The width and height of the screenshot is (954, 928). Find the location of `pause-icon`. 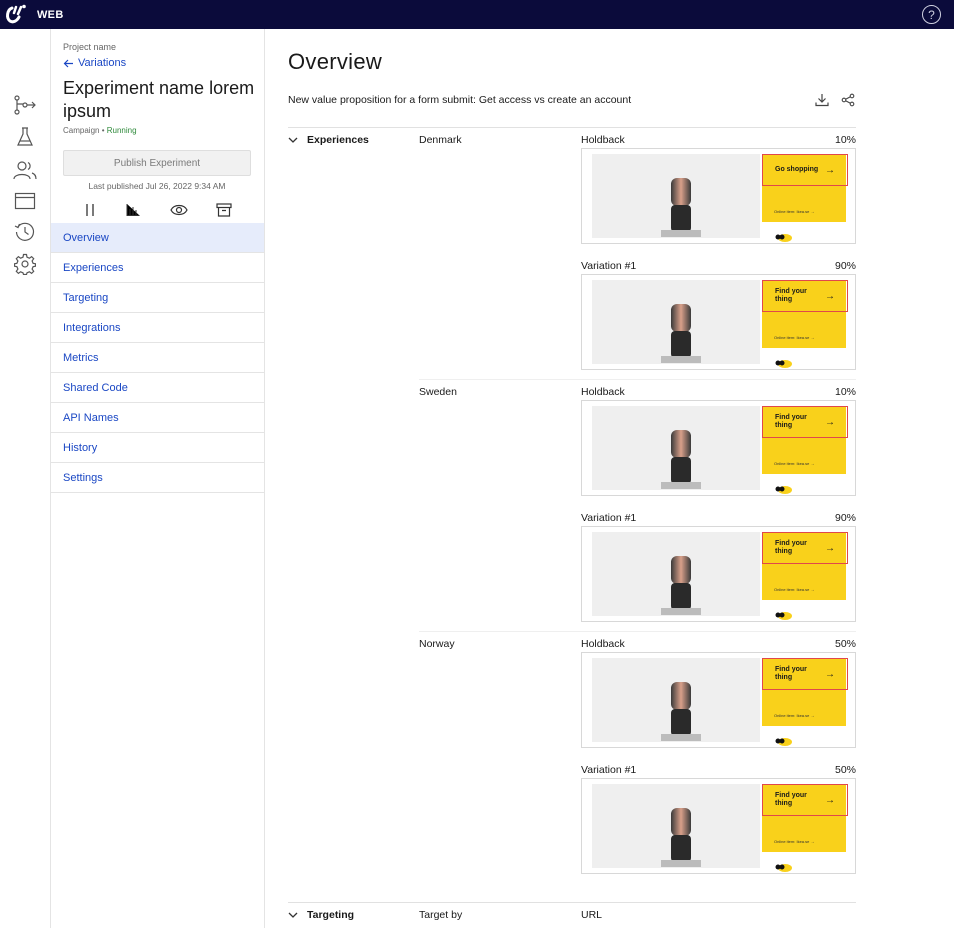

pause-icon is located at coordinates (90, 210).